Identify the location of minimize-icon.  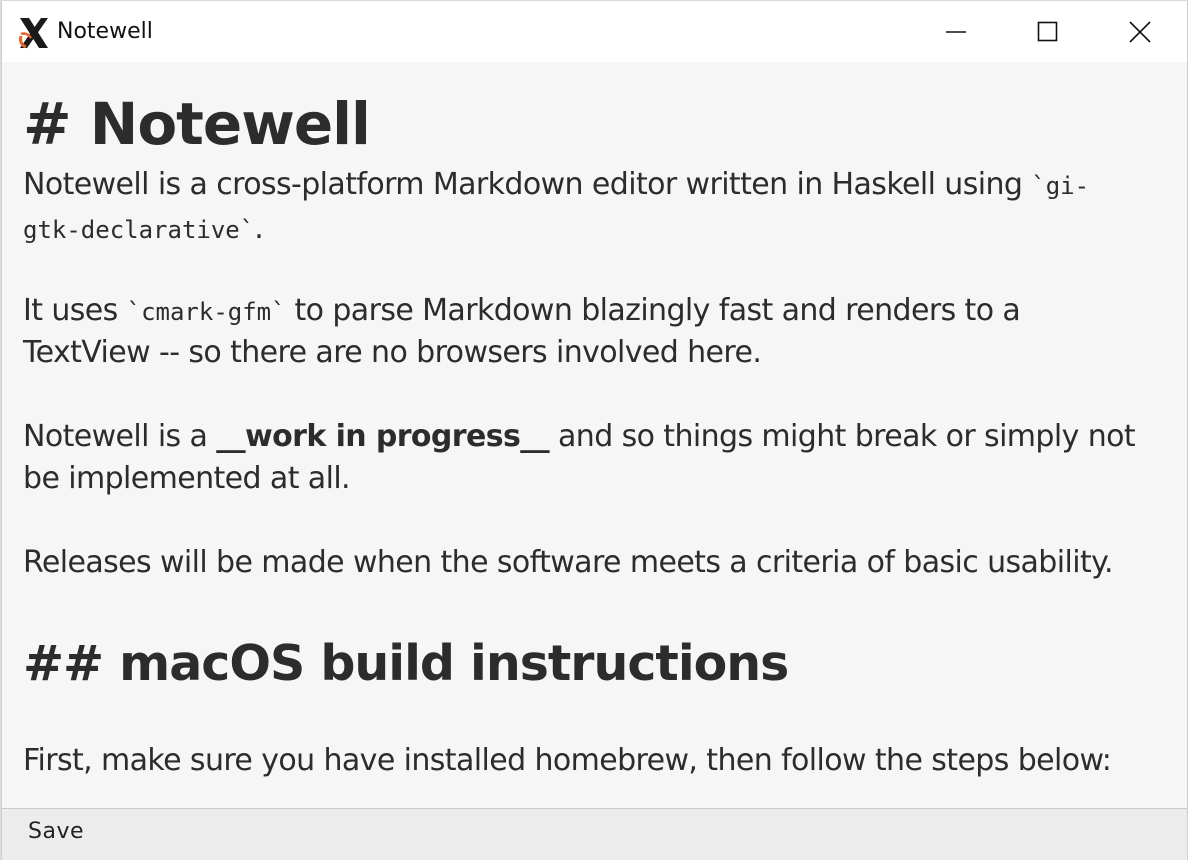
(956, 31).